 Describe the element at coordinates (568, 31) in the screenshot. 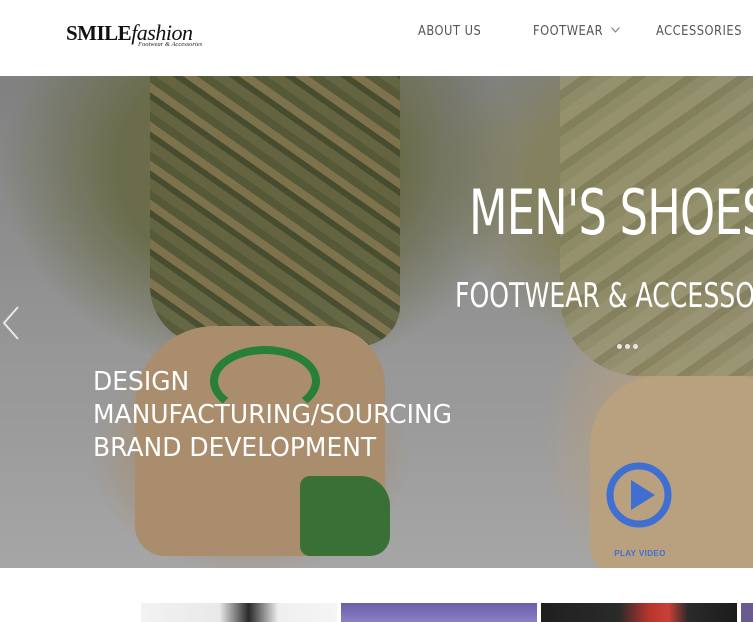

I see `nav-item-footwear: FOOTWEAR` at that location.